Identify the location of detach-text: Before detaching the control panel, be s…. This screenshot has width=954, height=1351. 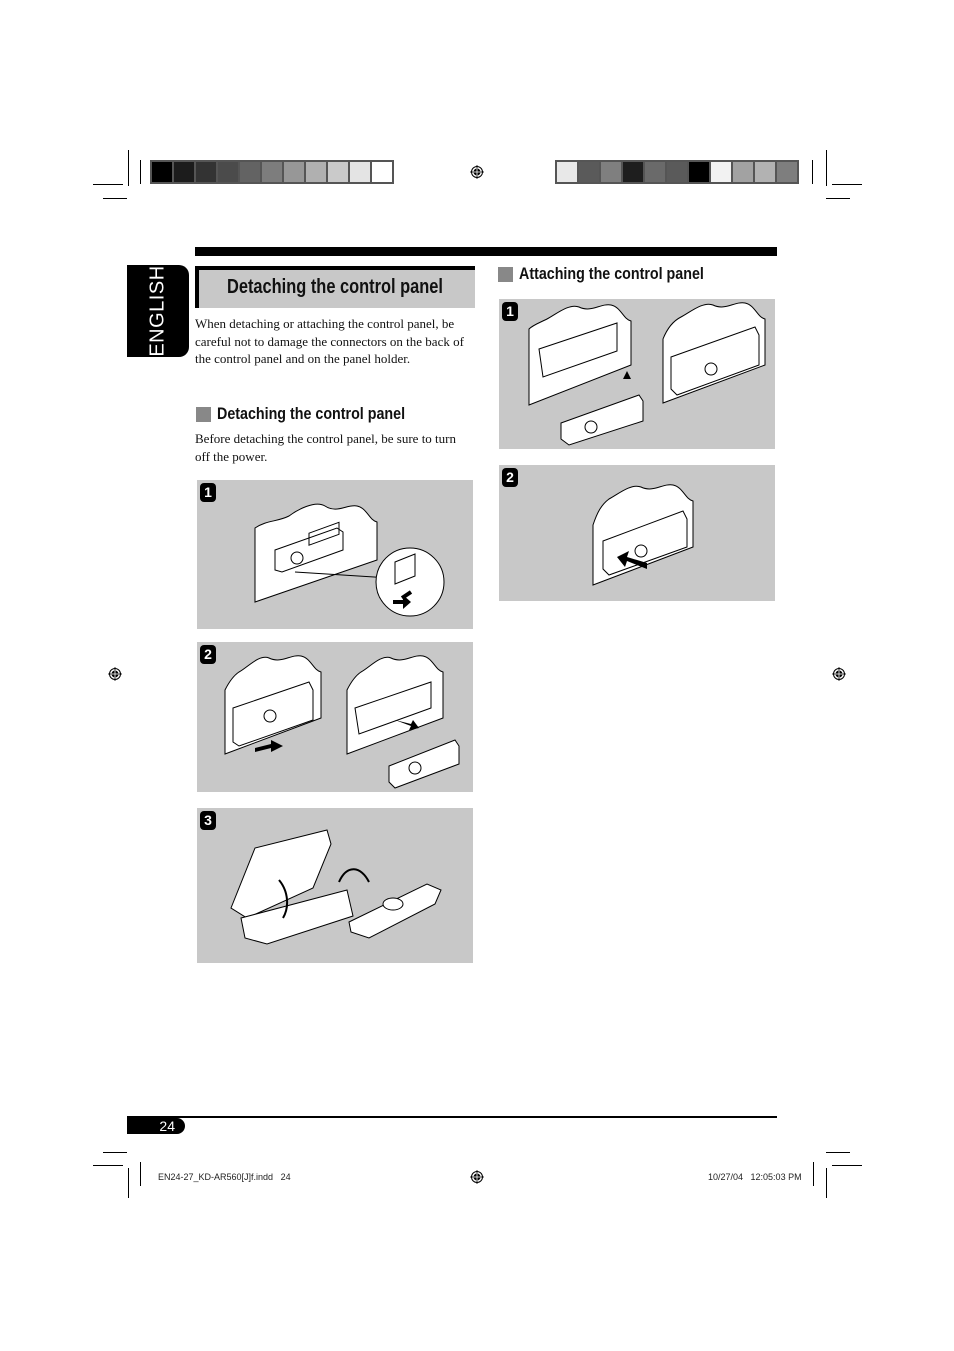
(325, 447).